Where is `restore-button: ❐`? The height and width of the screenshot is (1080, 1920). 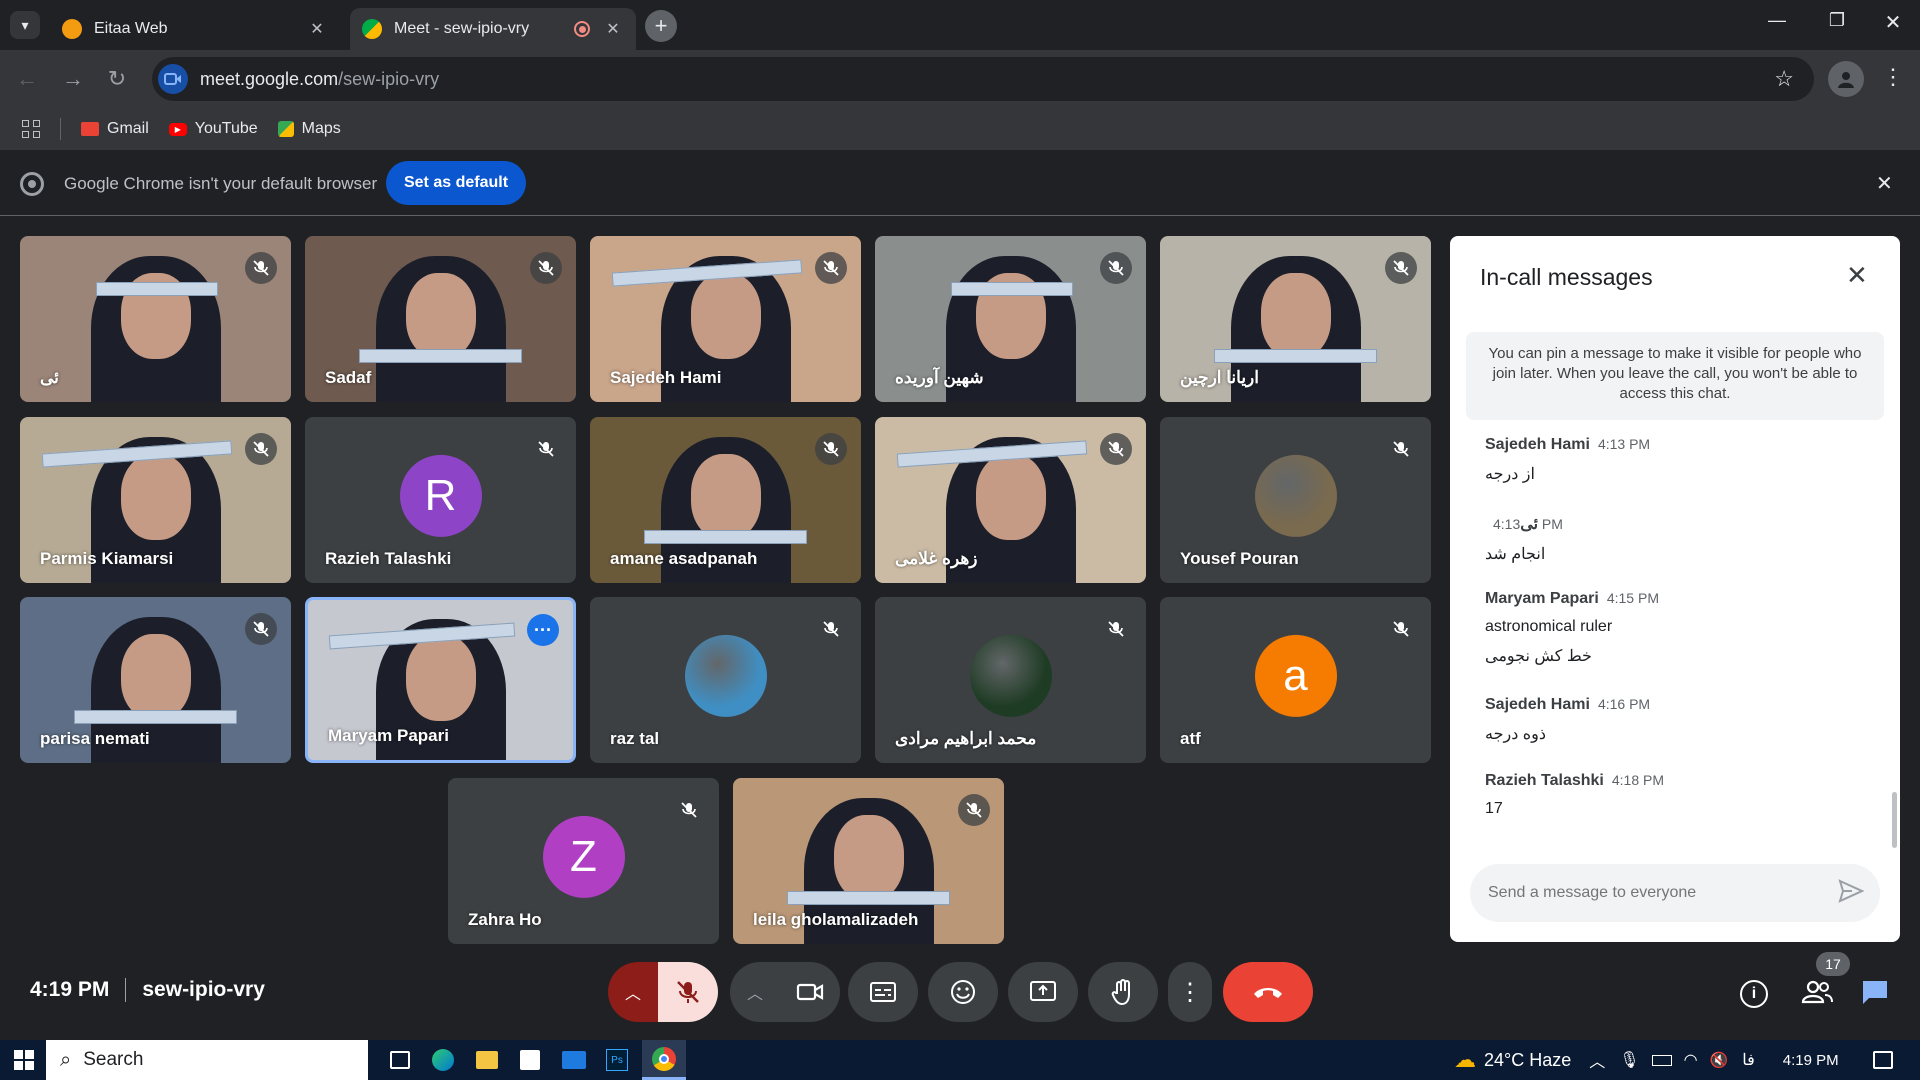
restore-button: ❐ is located at coordinates (1837, 25).